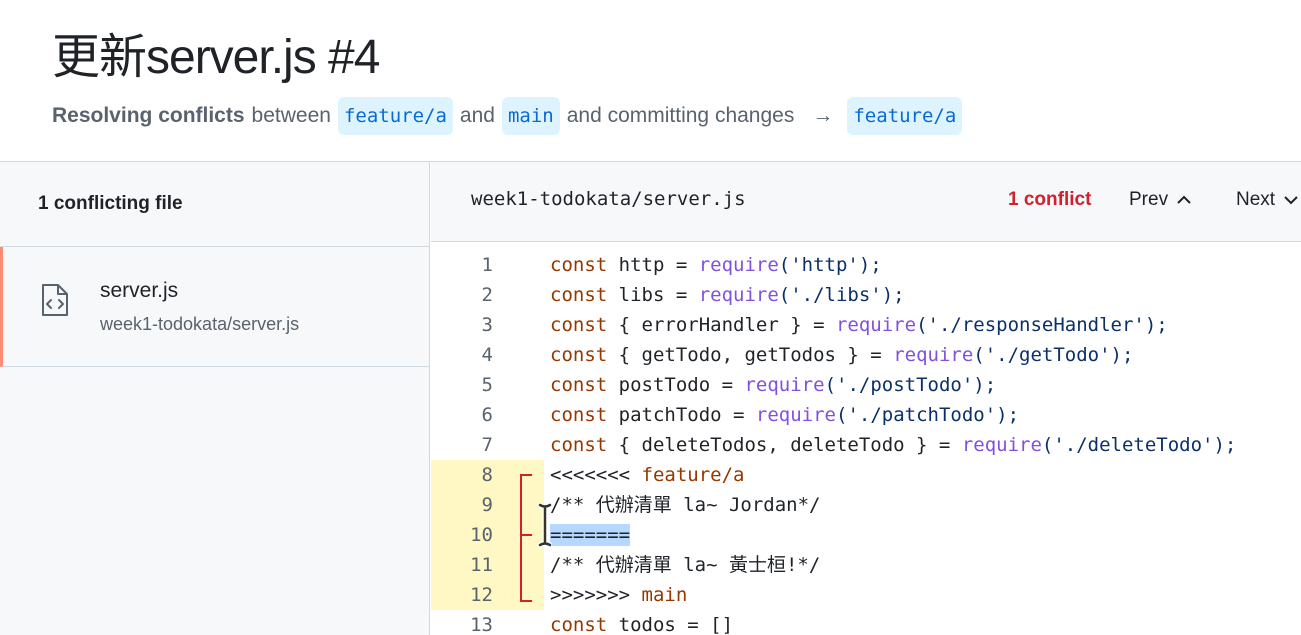 This screenshot has width=1301, height=635. I want to click on line-number: 13, so click(481, 624).